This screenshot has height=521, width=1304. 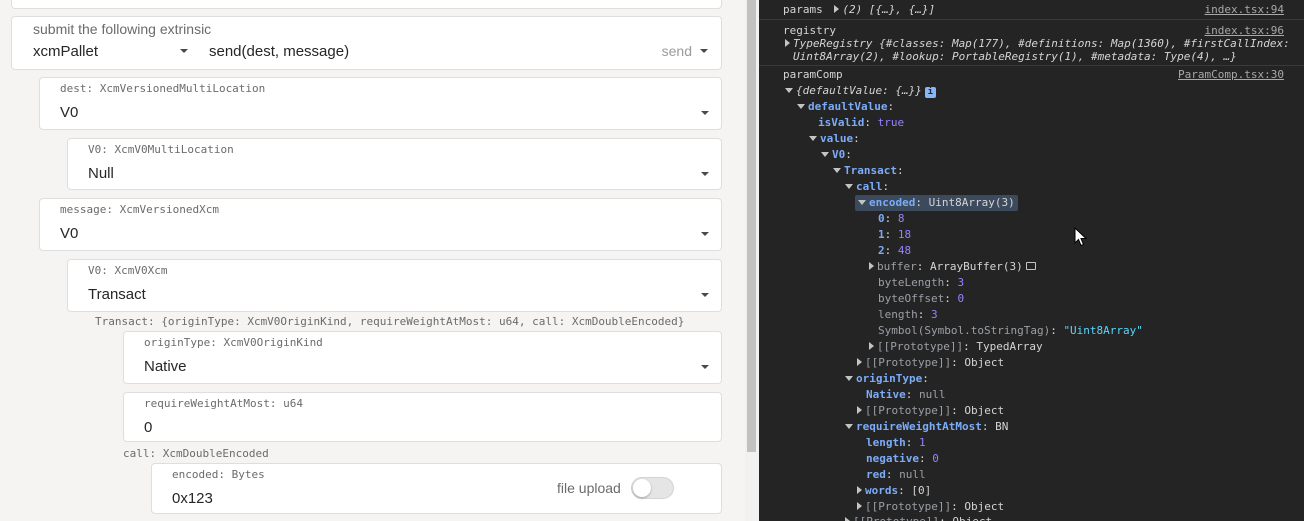 I want to click on tree-defaultvalue: defaultValue:, so click(x=845, y=107).